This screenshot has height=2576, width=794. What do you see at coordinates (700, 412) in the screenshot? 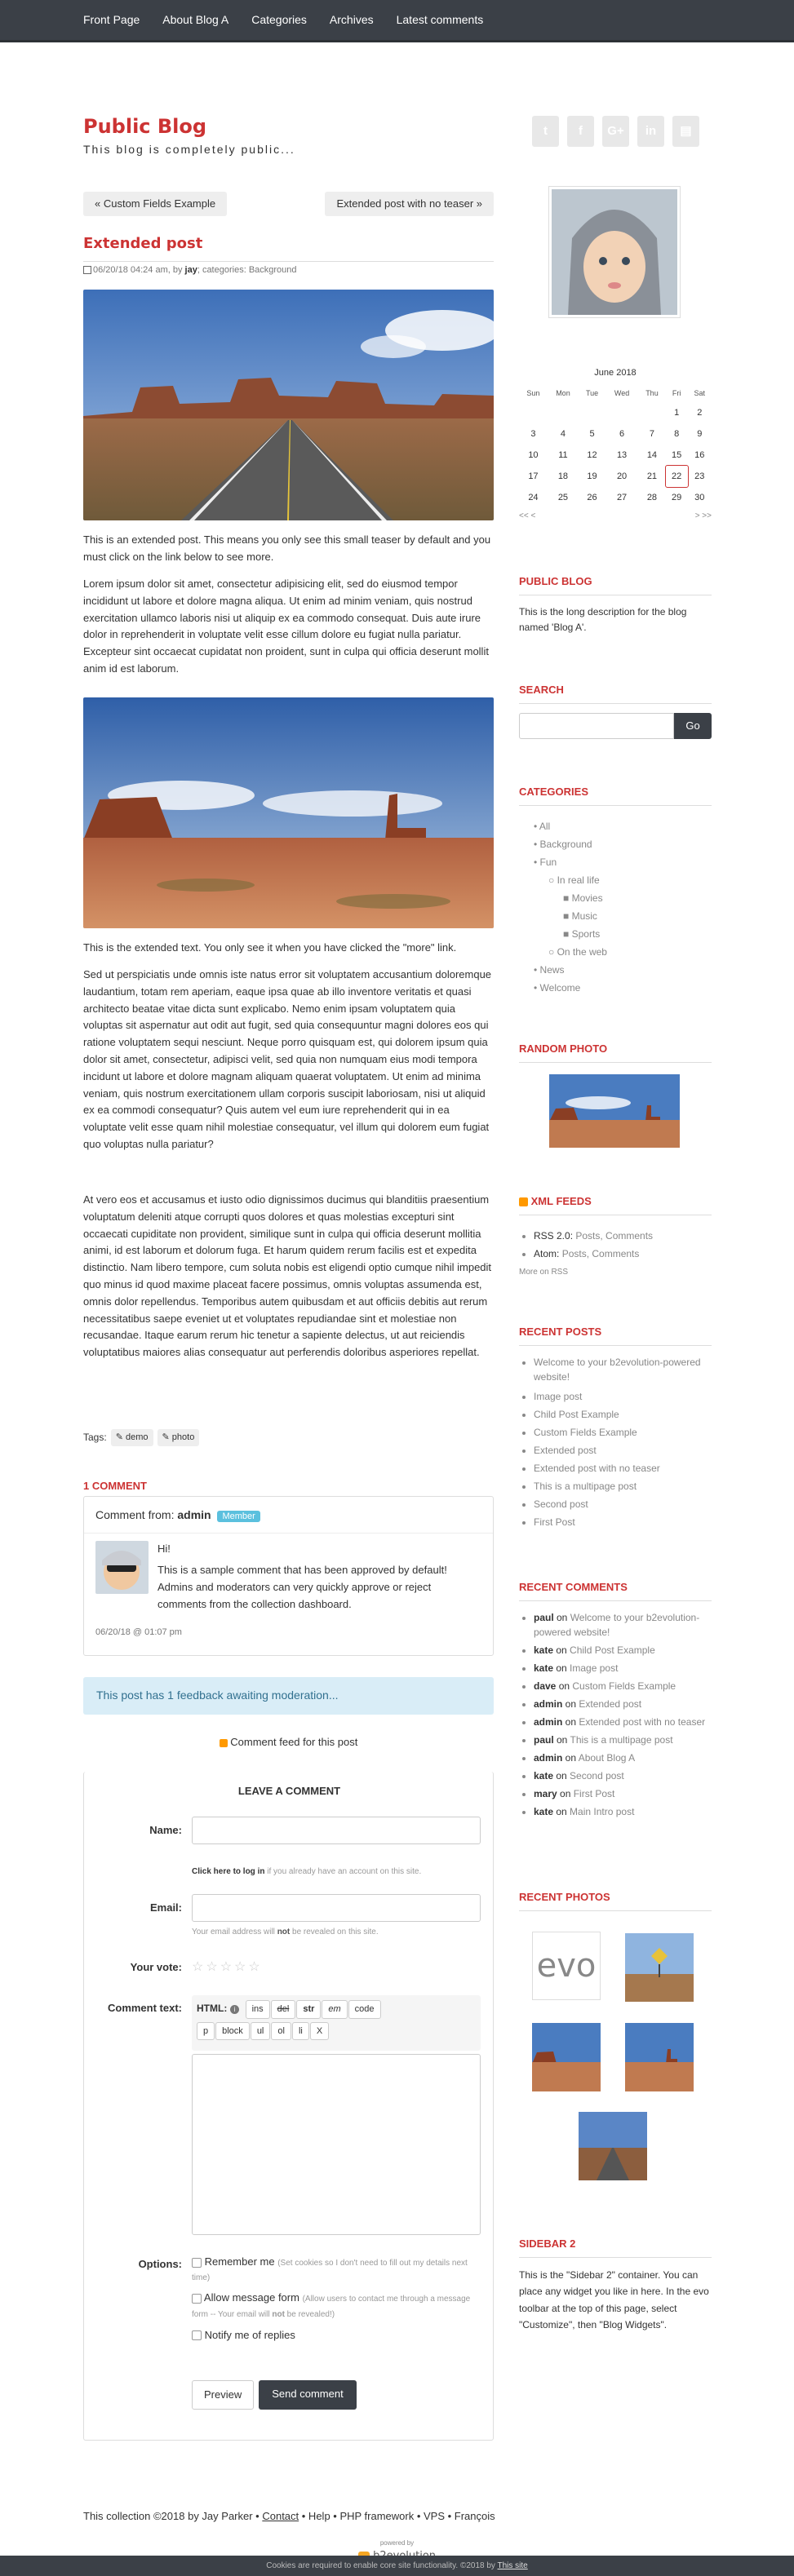
I see `calendar-day: 2` at bounding box center [700, 412].